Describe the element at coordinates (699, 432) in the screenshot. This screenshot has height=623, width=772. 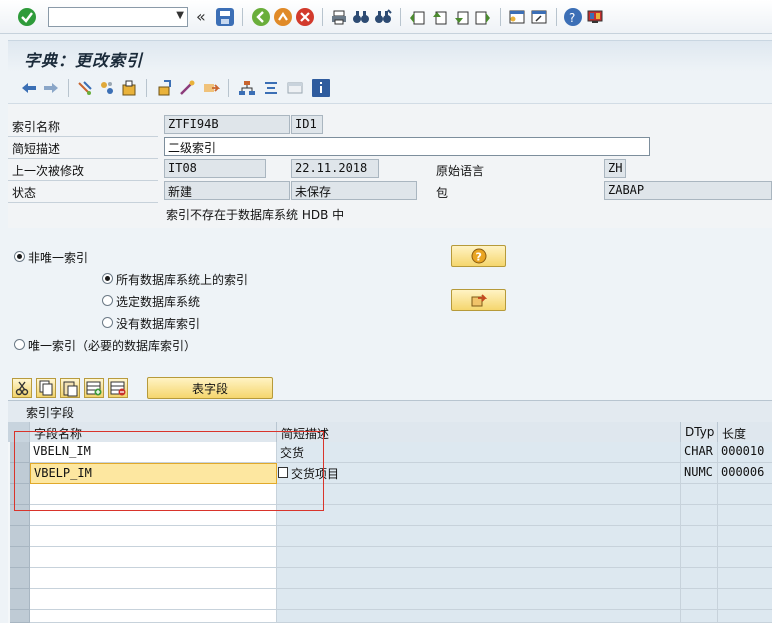
I see `column-header-dtype: DTyp` at that location.